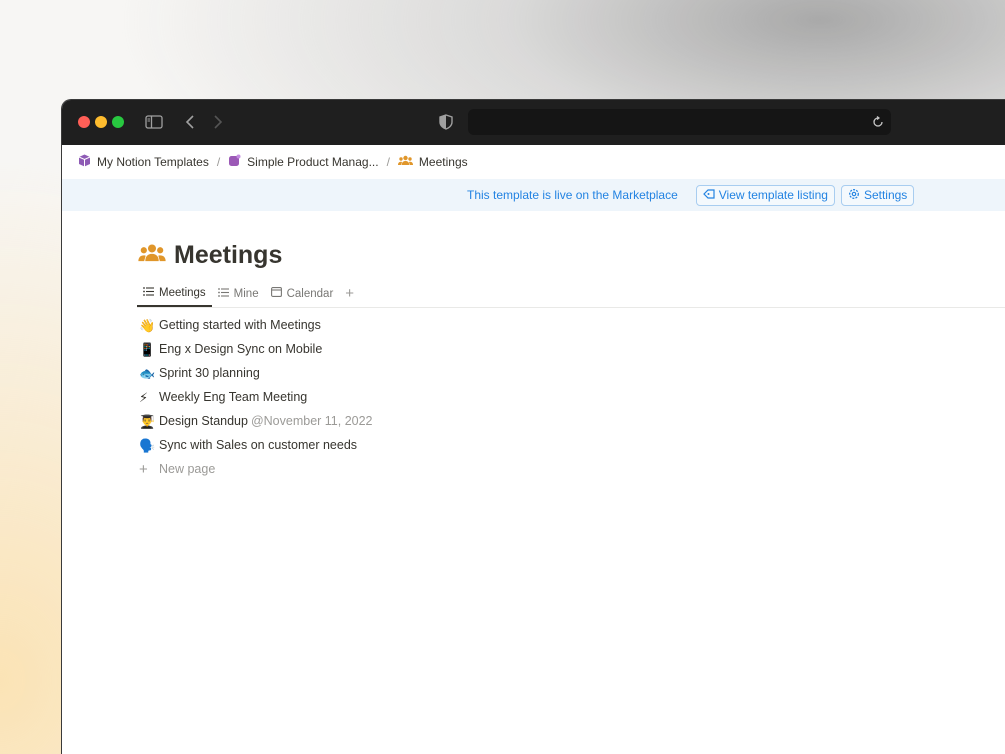 Image resolution: width=1005 pixels, height=754 pixels. Describe the element at coordinates (209, 373) in the screenshot. I see `item-title: Sprint 30 planning` at that location.